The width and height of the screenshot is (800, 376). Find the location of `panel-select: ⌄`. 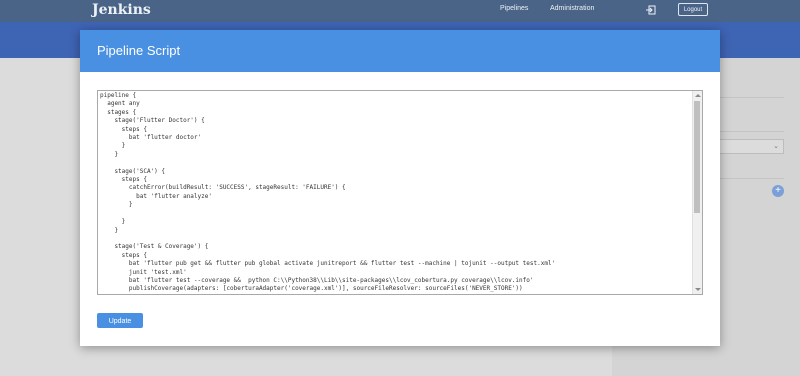

panel-select: ⌄ is located at coordinates (750, 146).